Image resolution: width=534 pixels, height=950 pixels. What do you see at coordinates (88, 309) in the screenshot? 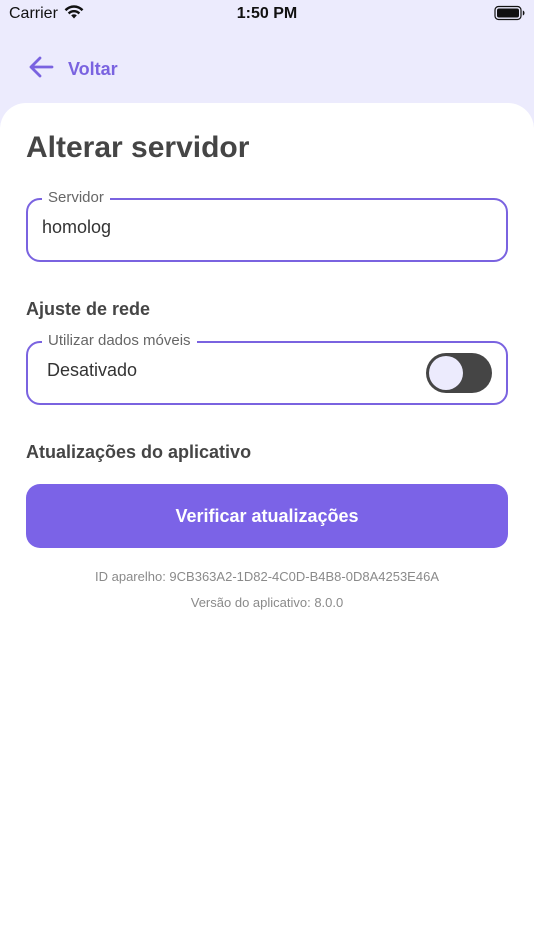
I see `network-section-title: Ajuste de rede` at bounding box center [88, 309].